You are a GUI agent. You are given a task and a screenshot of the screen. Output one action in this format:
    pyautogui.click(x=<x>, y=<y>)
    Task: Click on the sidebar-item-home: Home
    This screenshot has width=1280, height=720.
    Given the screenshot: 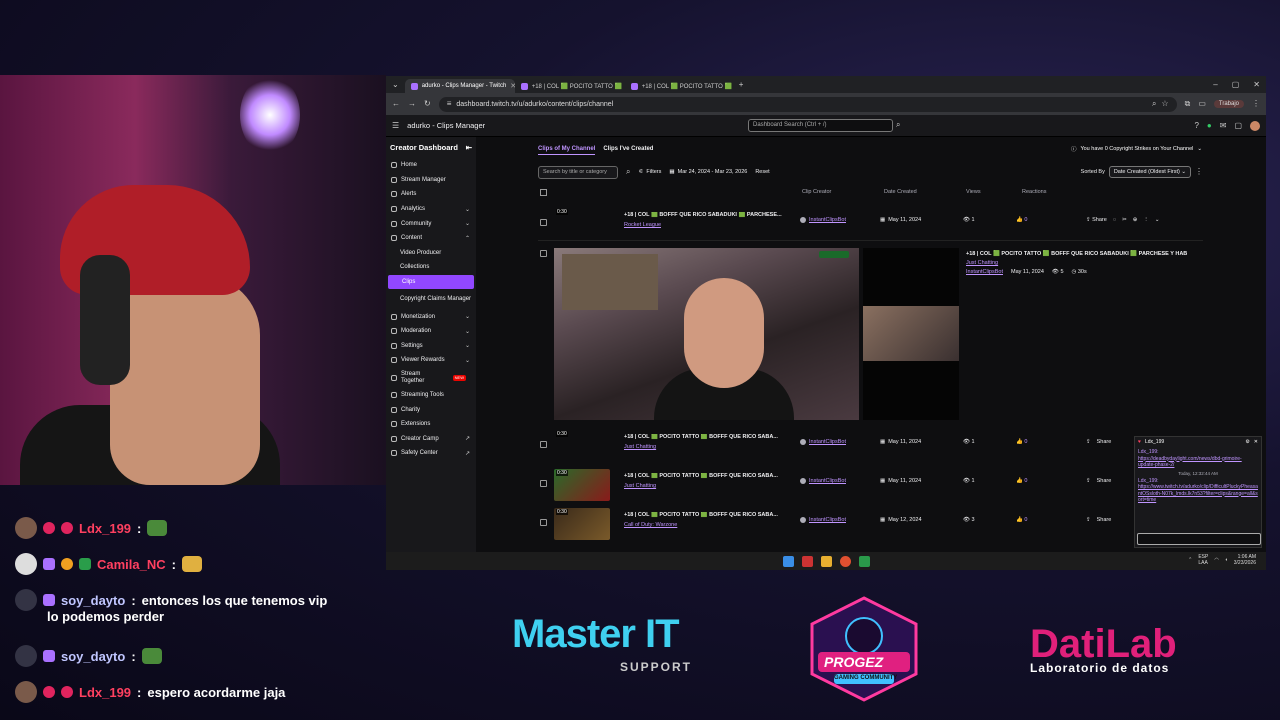 What is the action you would take?
    pyautogui.click(x=431, y=165)
    